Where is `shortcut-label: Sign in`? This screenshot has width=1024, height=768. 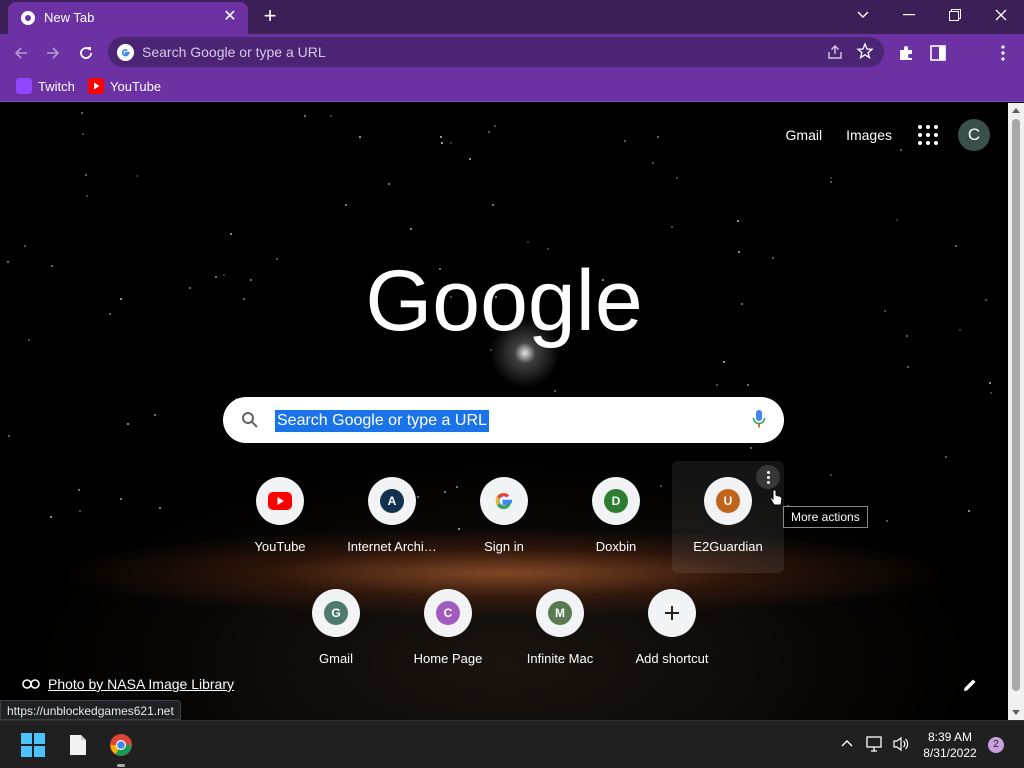 shortcut-label: Sign in is located at coordinates (504, 546).